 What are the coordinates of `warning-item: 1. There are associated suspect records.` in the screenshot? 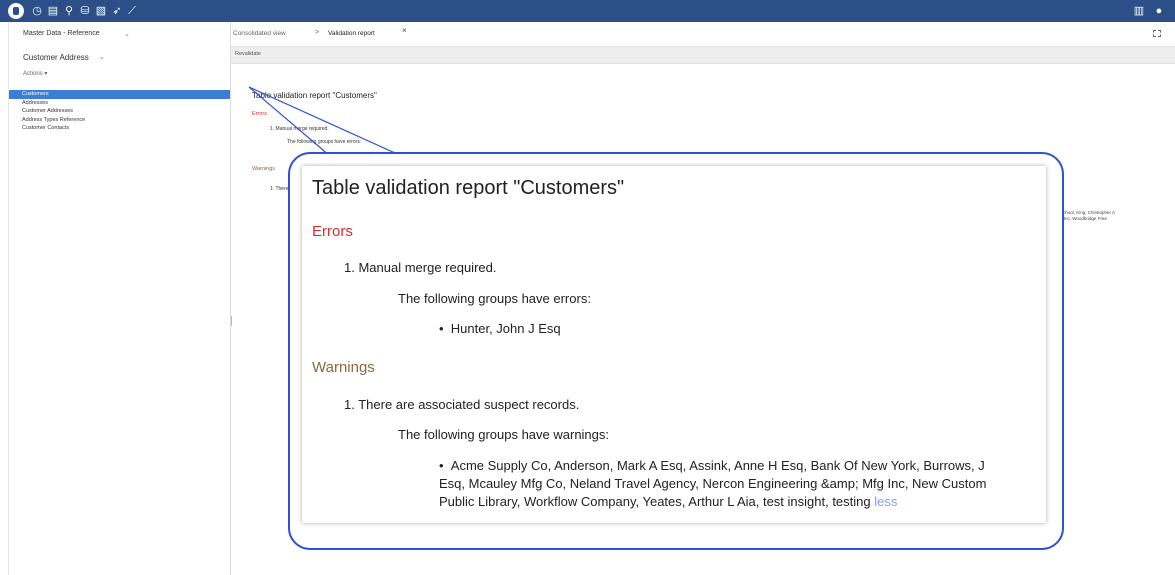 It's located at (462, 404).